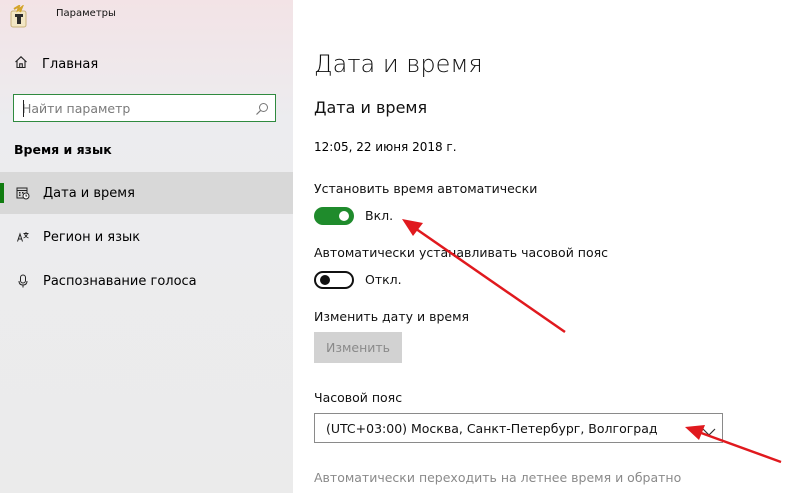  I want to click on sidebar-item-speech: Распознавание голоса, so click(146, 281).